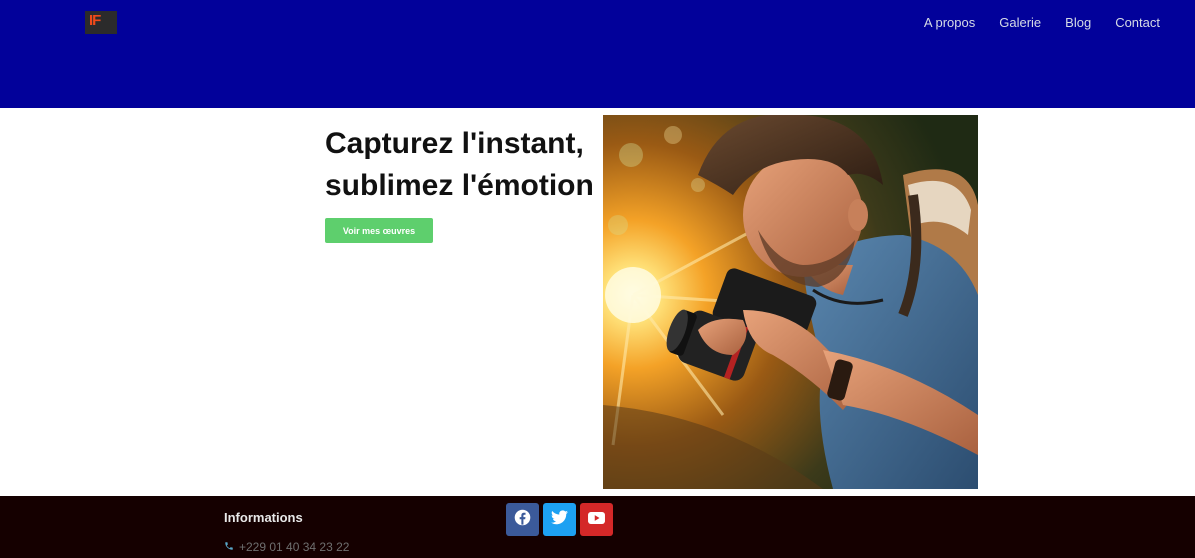  I want to click on twitter-icon, so click(559, 519).